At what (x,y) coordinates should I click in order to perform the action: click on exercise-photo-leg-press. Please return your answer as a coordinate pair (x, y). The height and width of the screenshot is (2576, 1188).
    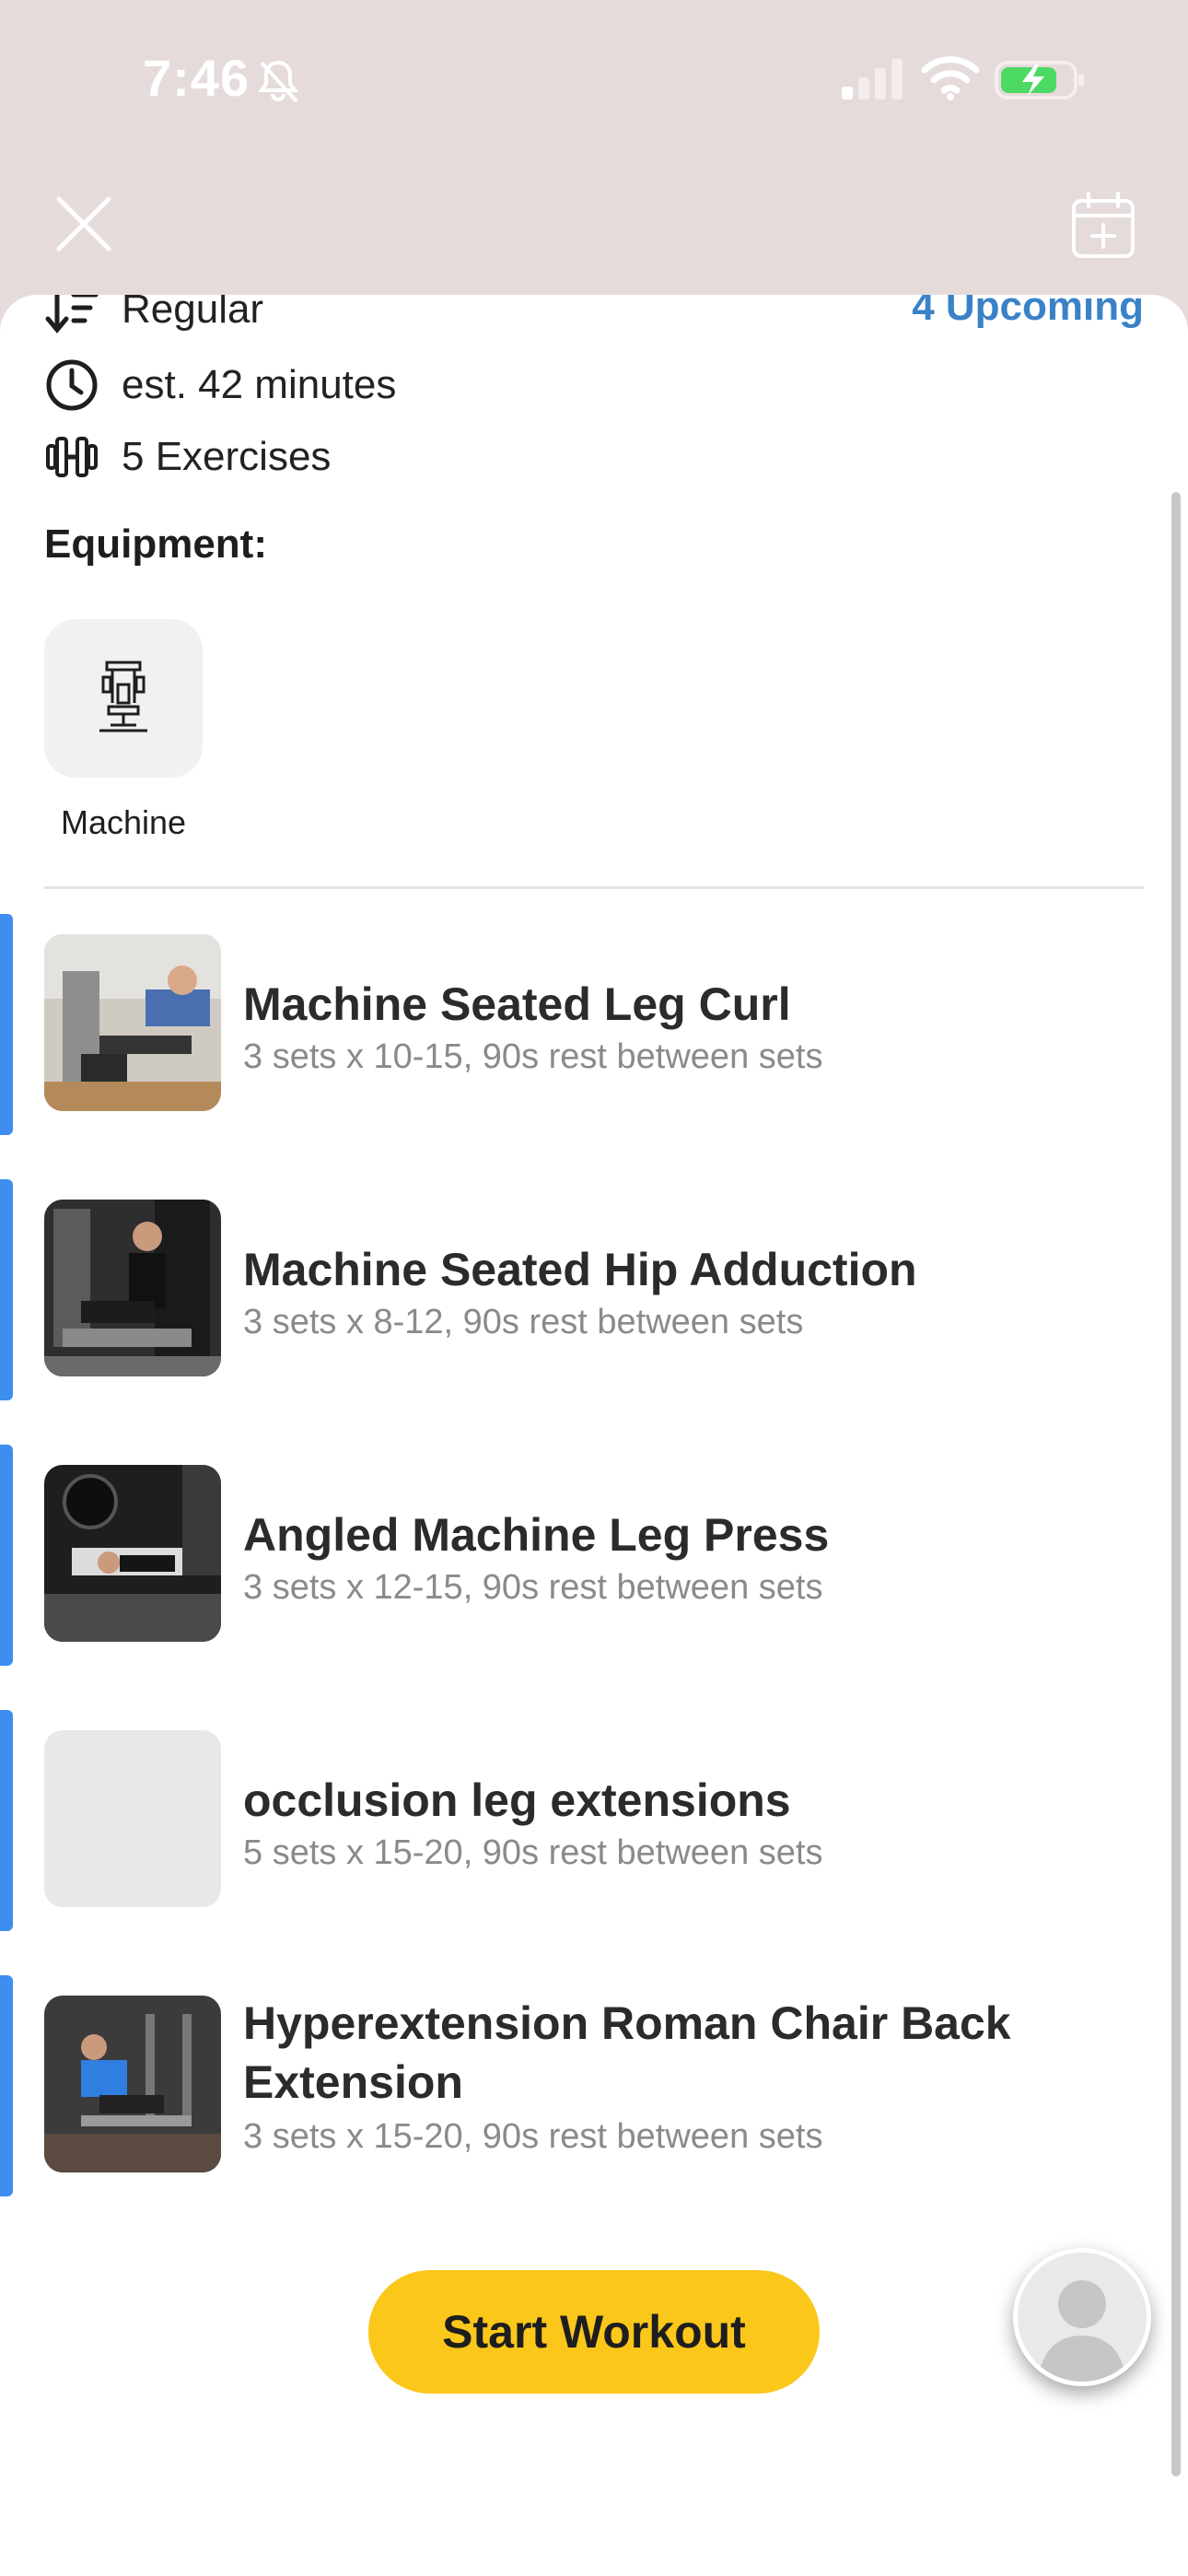
    Looking at the image, I should click on (132, 1553).